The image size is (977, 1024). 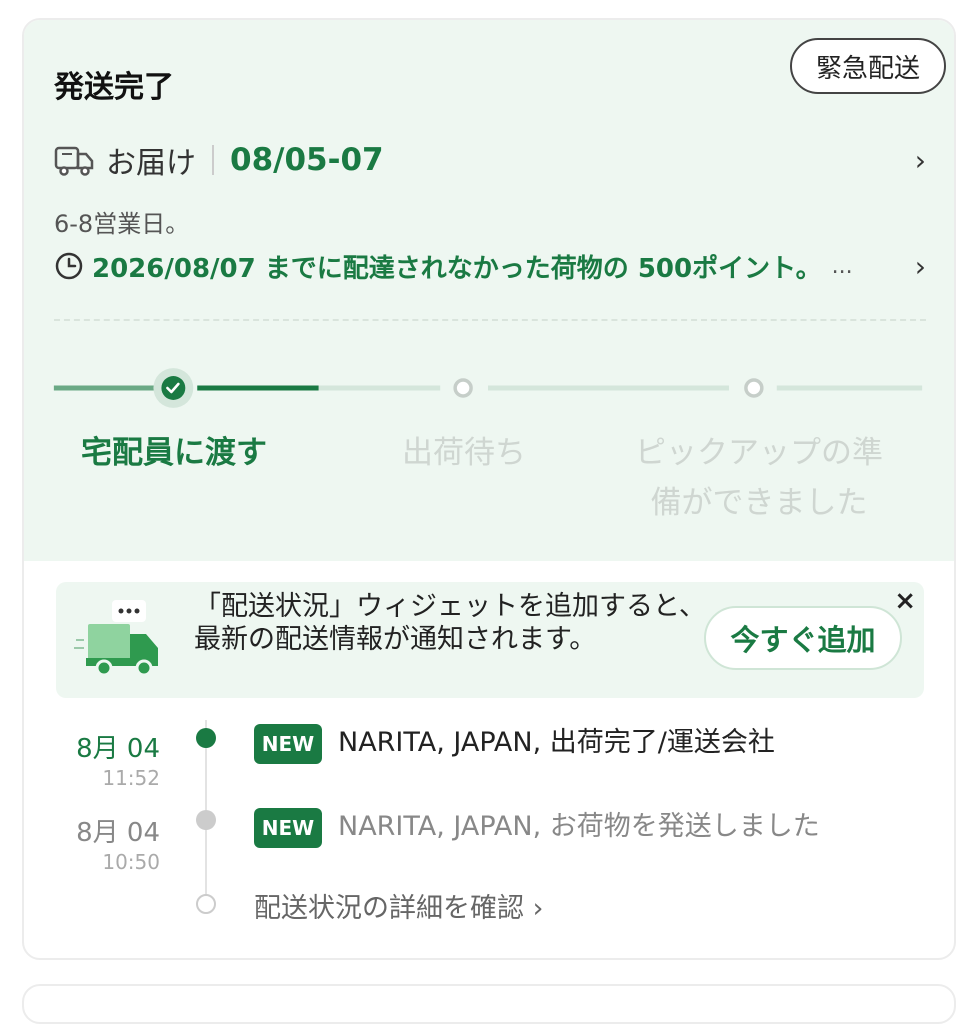 What do you see at coordinates (307, 160) in the screenshot?
I see `delivery-date: 08/05-07` at bounding box center [307, 160].